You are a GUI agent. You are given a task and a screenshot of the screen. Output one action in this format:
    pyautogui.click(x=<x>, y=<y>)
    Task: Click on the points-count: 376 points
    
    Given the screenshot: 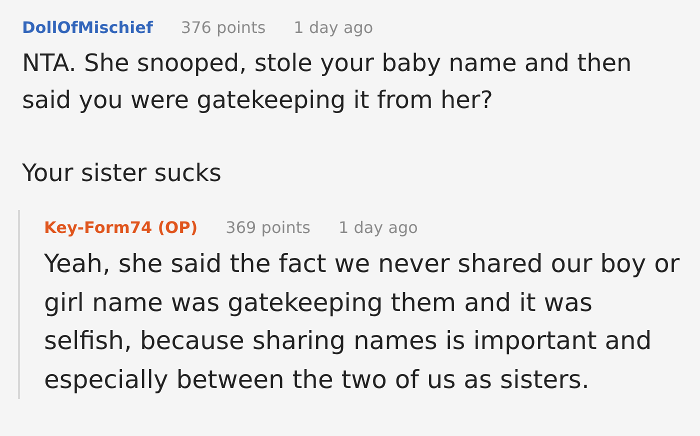 What is the action you would take?
    pyautogui.click(x=223, y=27)
    